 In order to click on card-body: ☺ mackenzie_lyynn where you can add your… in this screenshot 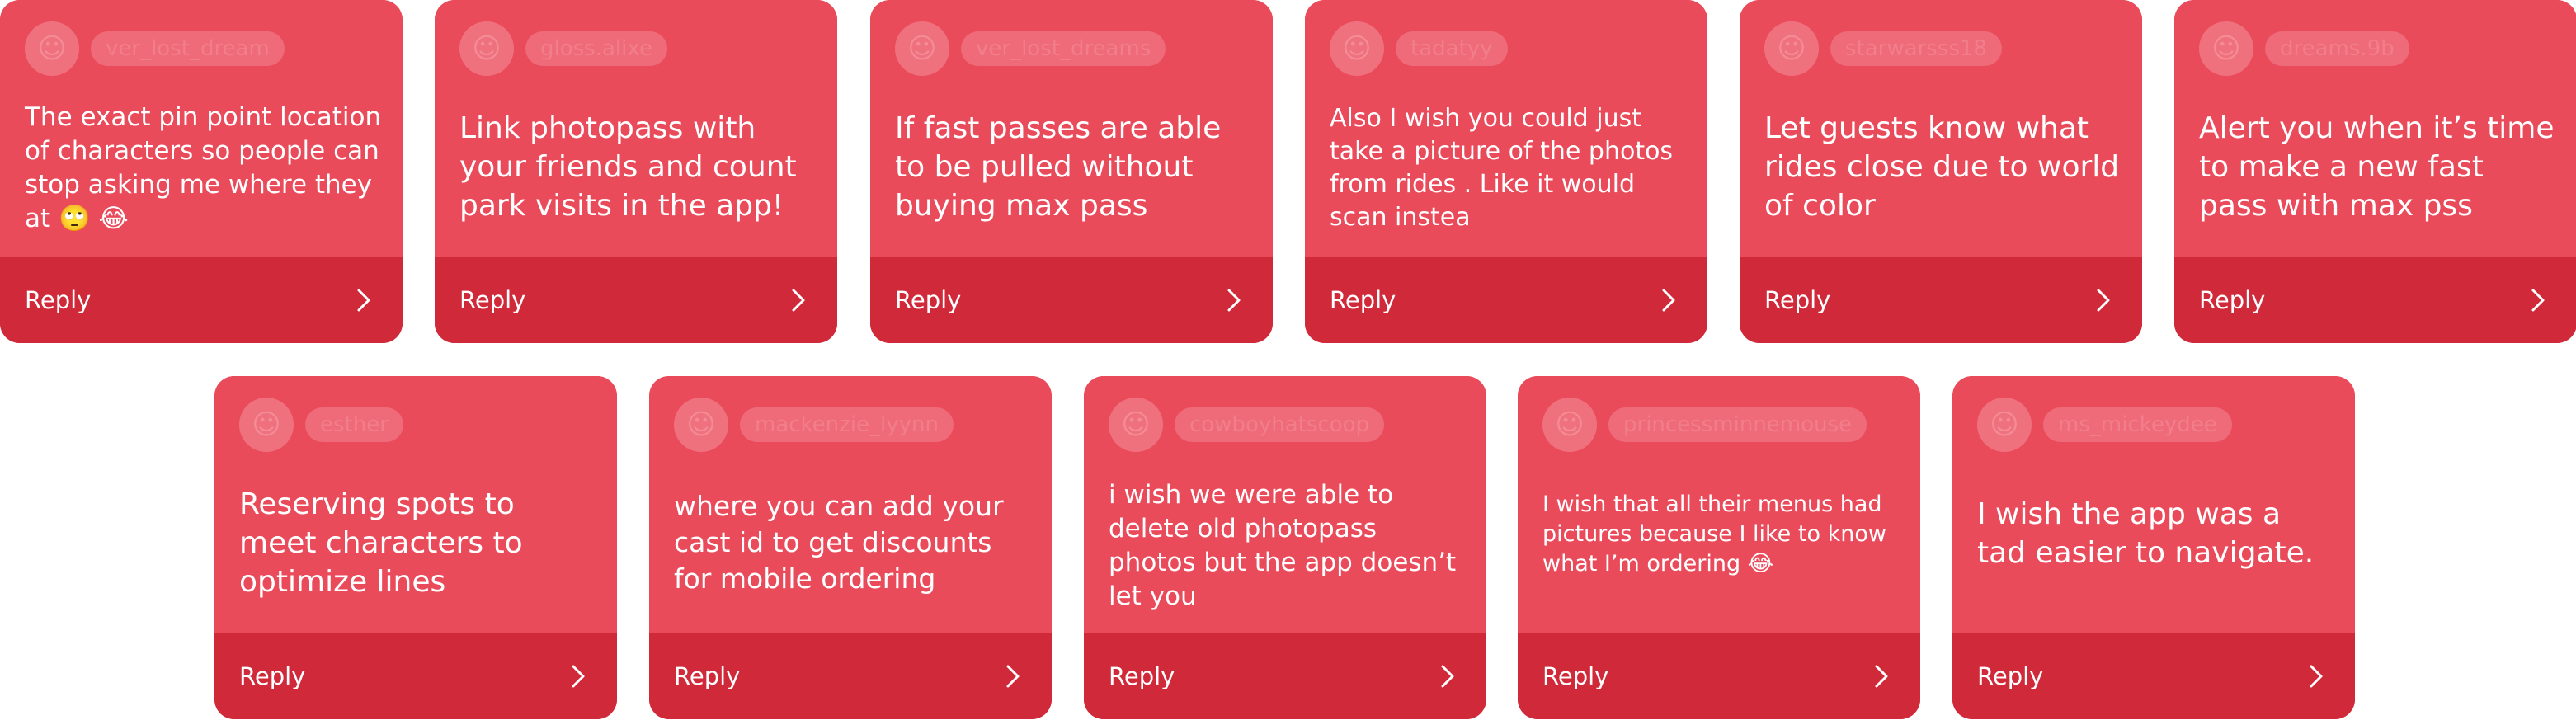, I will do `click(850, 504)`.